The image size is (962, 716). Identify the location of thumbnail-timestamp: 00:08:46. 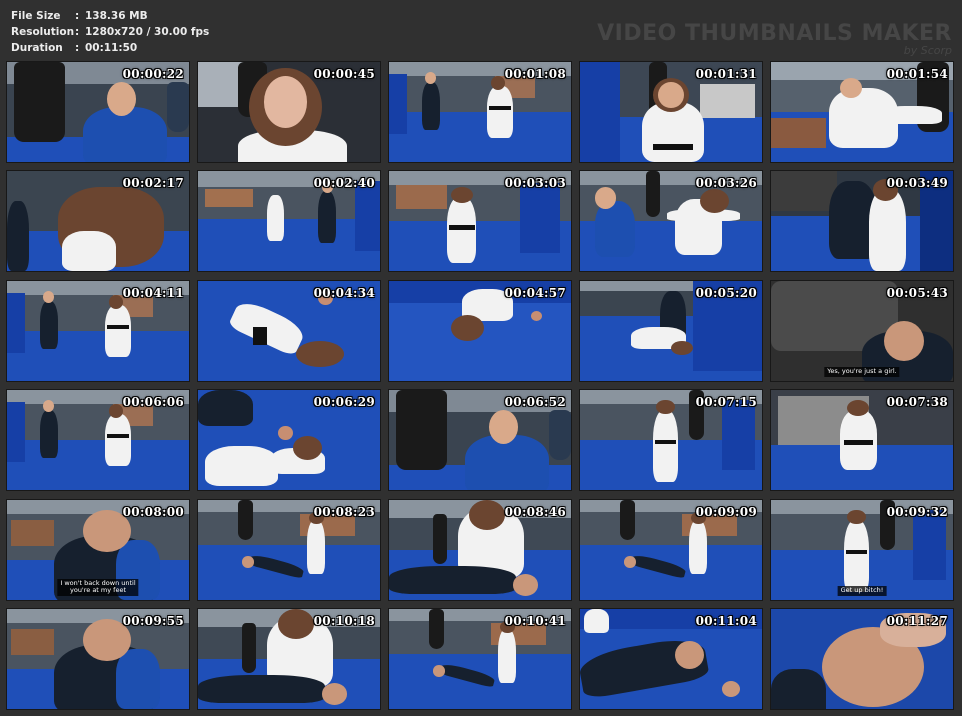
(535, 511).